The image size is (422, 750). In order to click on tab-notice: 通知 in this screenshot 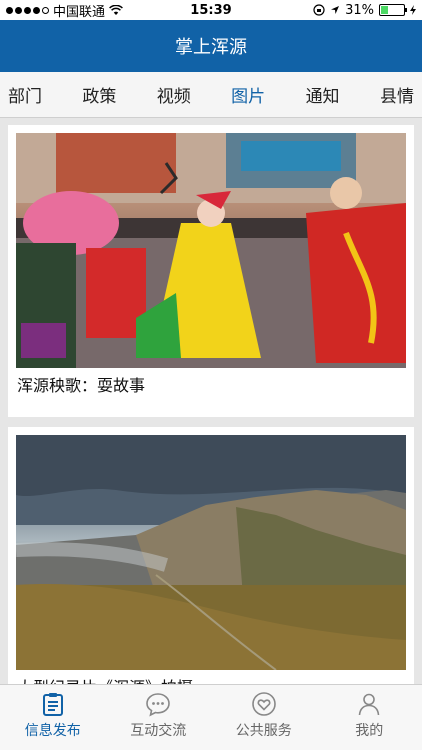, I will do `click(323, 94)`.